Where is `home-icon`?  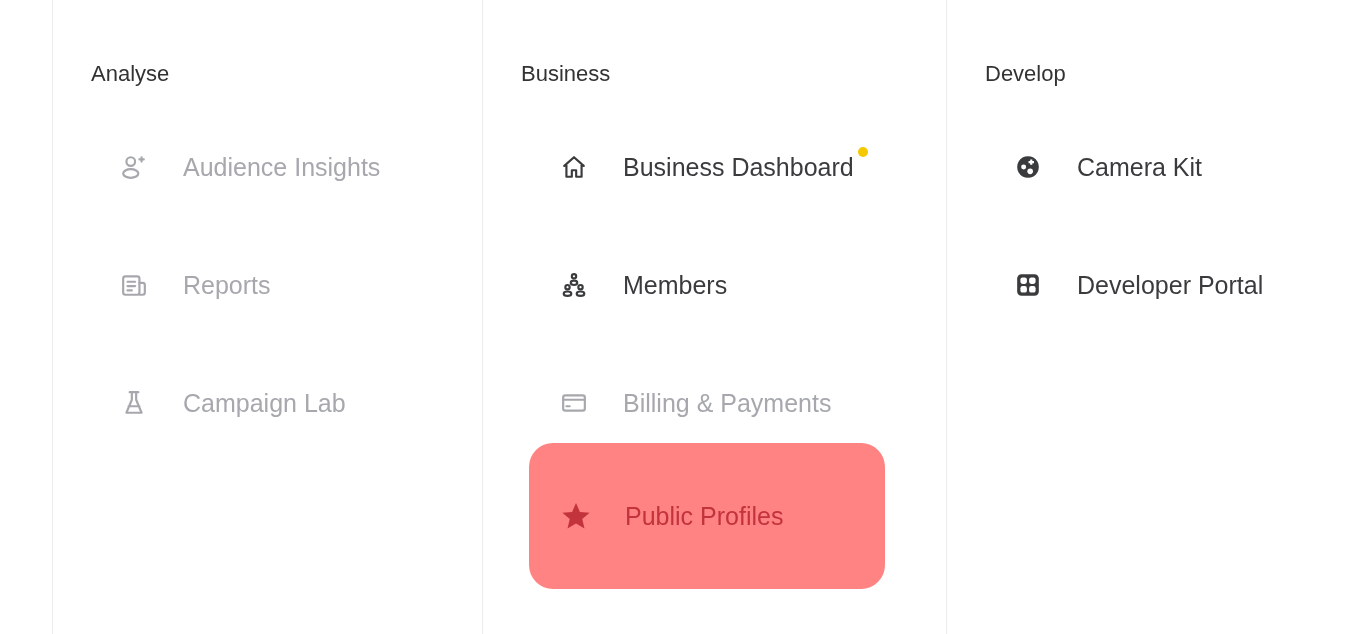
home-icon is located at coordinates (574, 167).